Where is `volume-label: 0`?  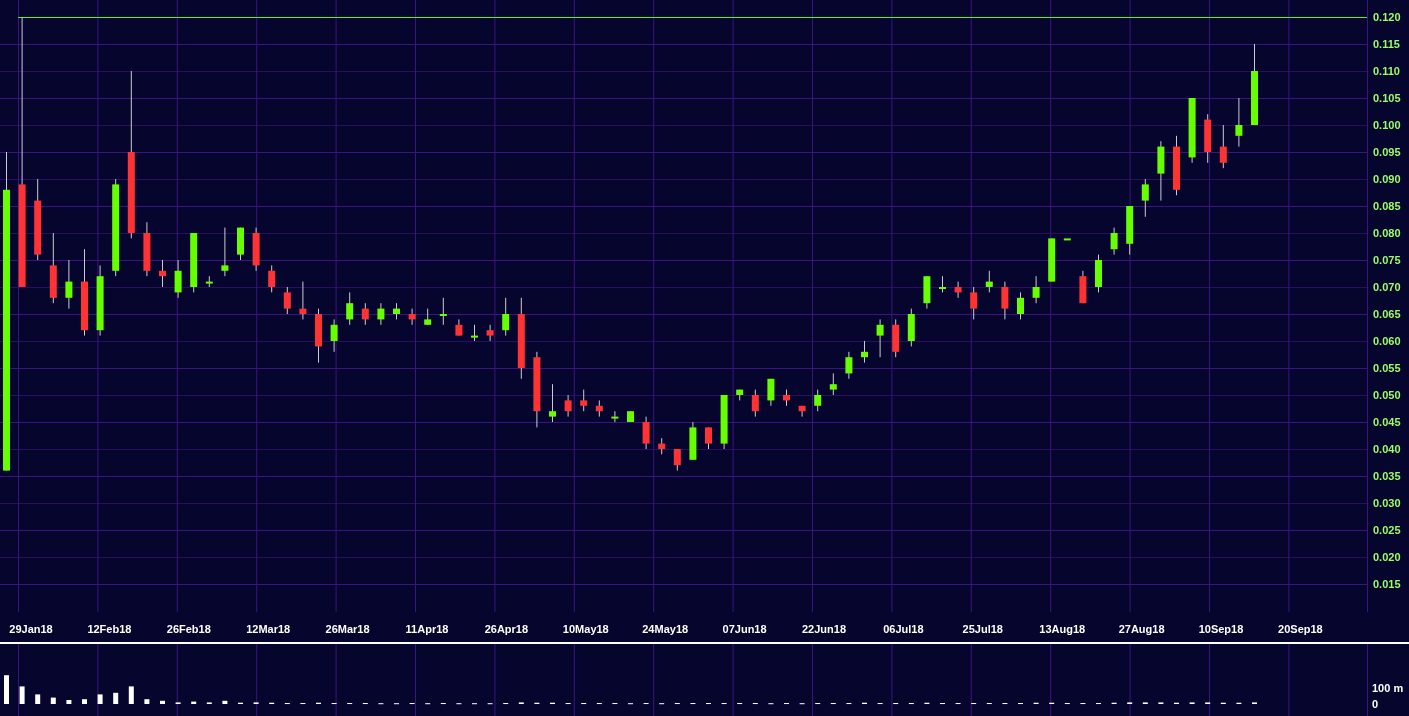
volume-label: 0 is located at coordinates (1375, 704).